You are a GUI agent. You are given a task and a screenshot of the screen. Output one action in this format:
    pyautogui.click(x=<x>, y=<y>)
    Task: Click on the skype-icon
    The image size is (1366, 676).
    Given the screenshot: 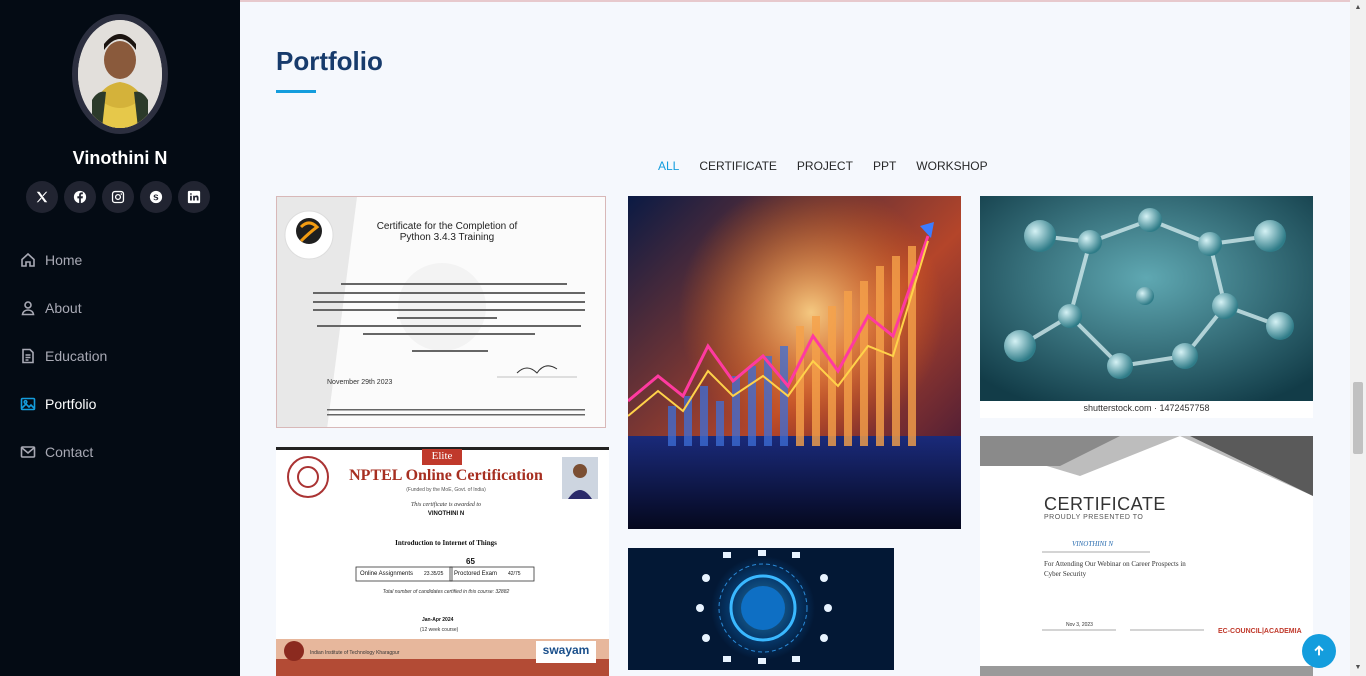 What is the action you would take?
    pyautogui.click(x=156, y=197)
    